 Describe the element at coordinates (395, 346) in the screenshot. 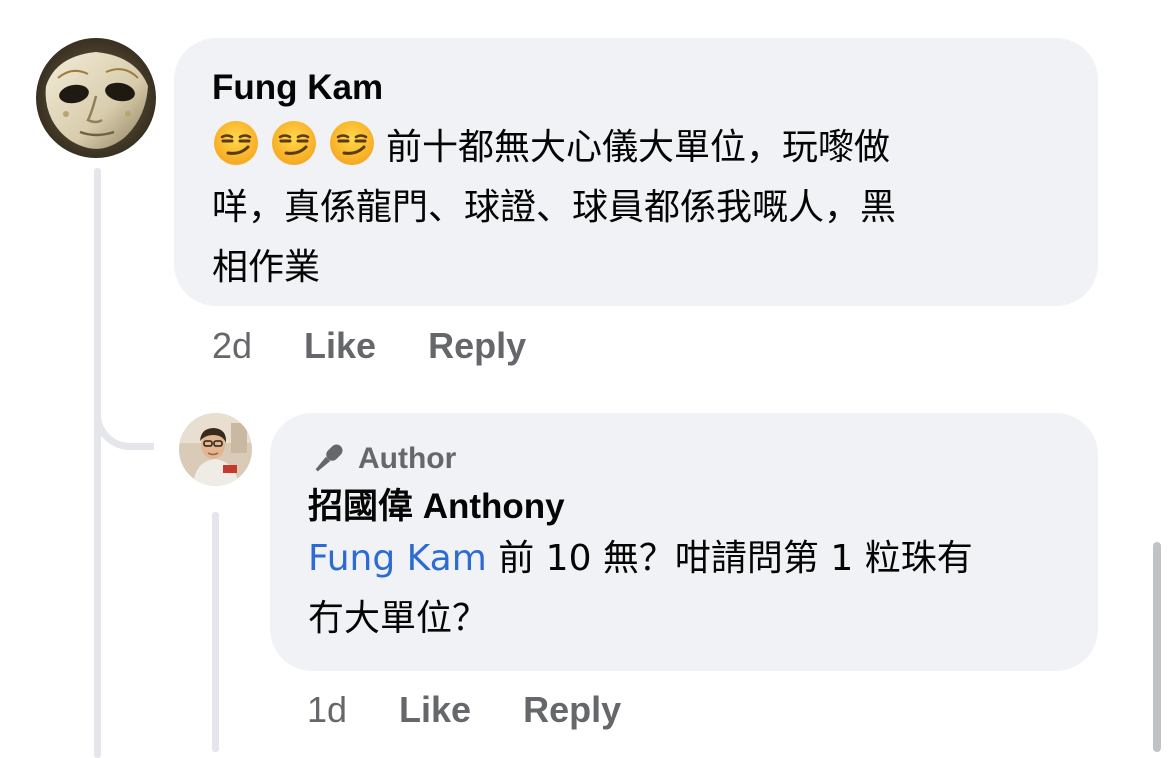

I see `comment-actions: 2d Like Reply` at that location.